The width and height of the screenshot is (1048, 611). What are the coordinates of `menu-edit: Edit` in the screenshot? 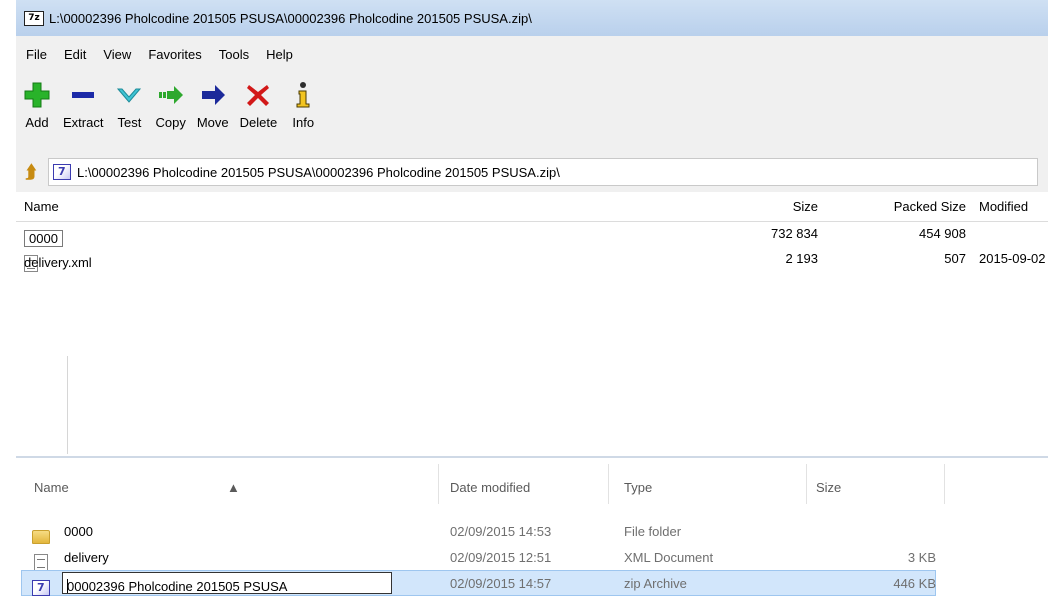 It's located at (75, 54).